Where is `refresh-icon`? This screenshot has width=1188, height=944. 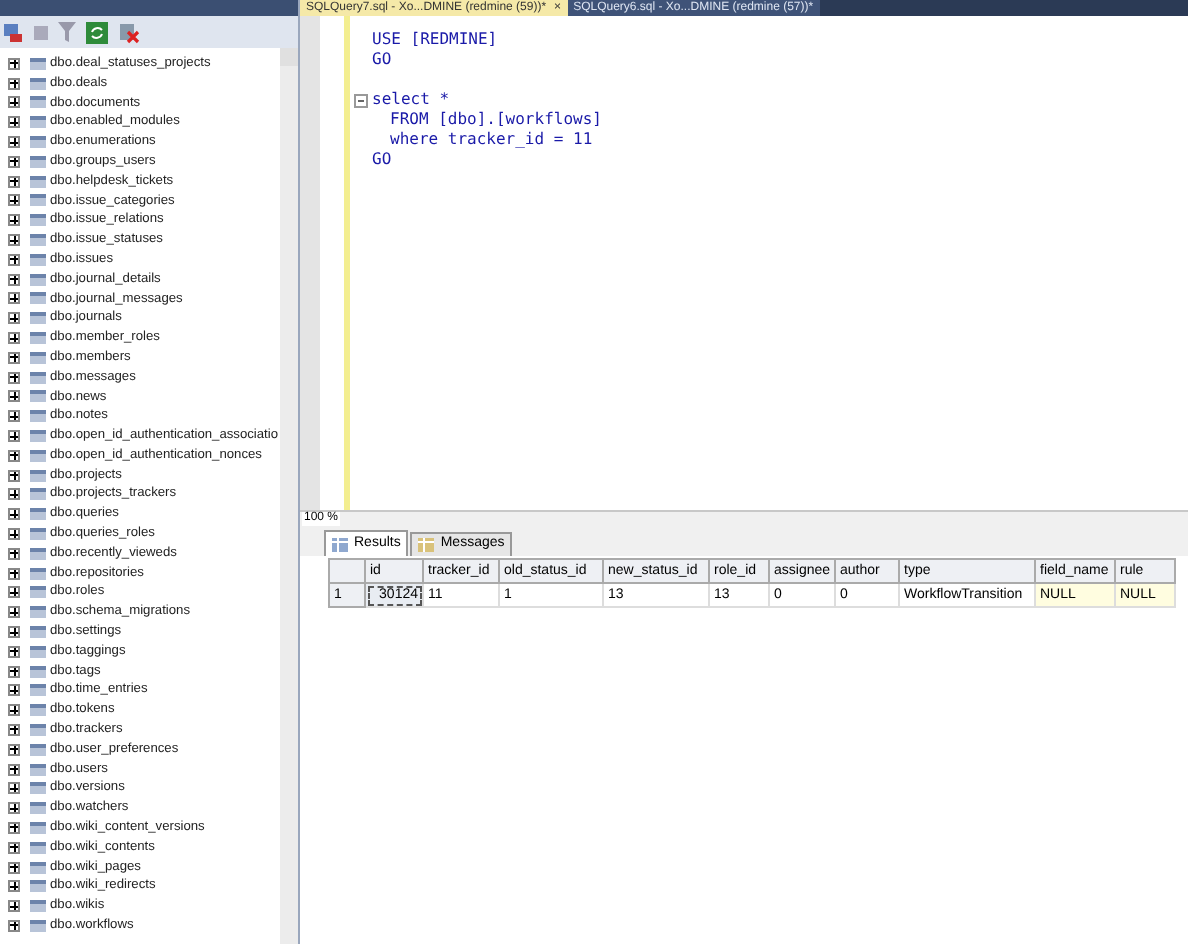
refresh-icon is located at coordinates (97, 32).